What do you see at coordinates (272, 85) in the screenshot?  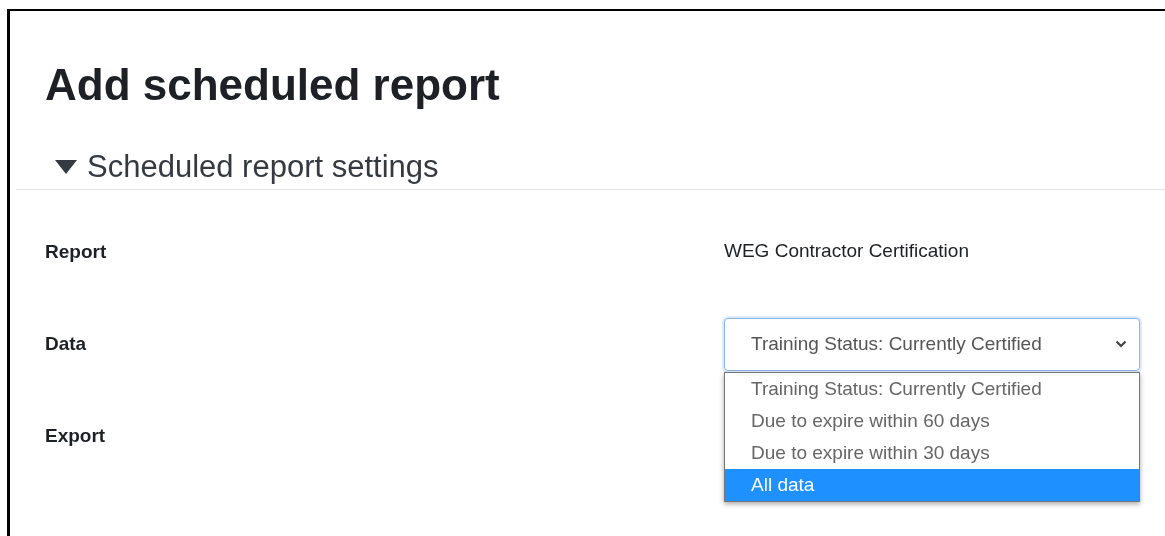 I see `page-title: Add scheduled report` at bounding box center [272, 85].